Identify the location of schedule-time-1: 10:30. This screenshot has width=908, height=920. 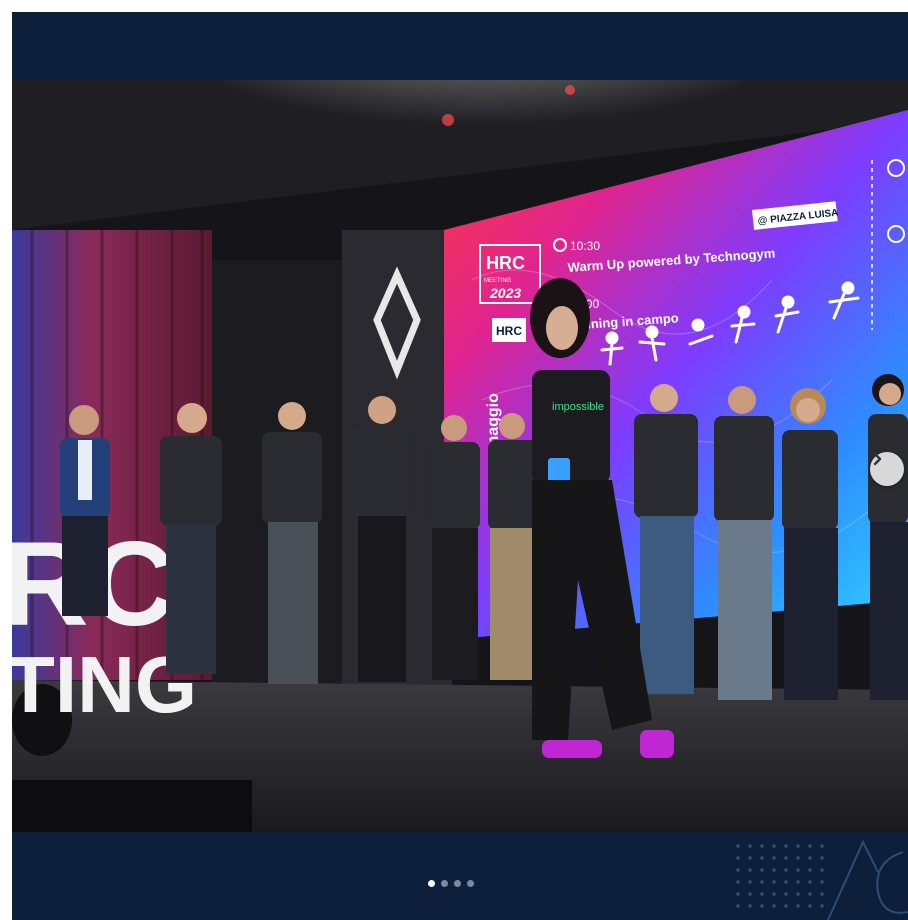
(585, 246).